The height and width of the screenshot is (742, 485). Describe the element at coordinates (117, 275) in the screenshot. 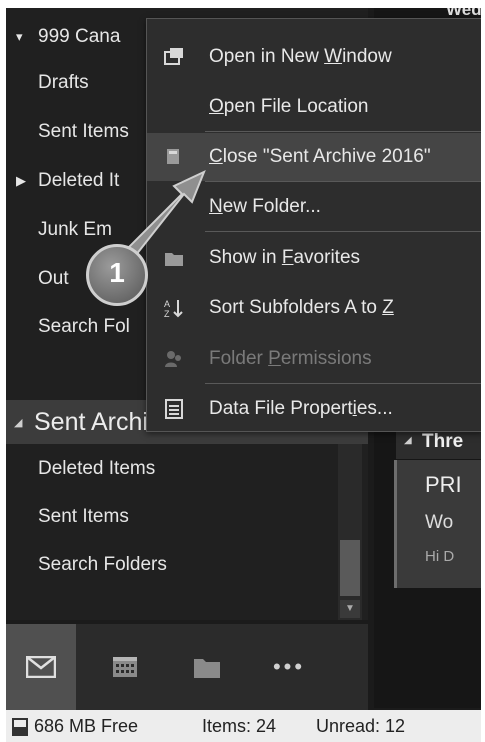

I see `step-callout: 1` at that location.